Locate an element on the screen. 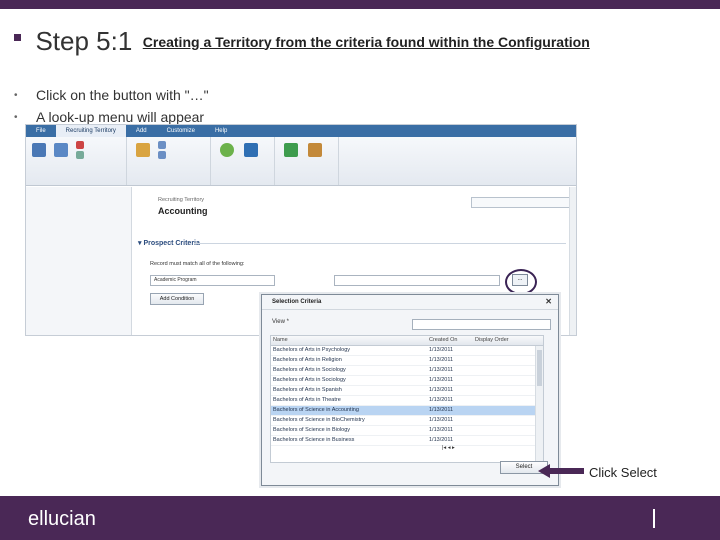 This screenshot has width=720, height=540. dialog-titlebar: Selection Criteria ✕ is located at coordinates (410, 302).